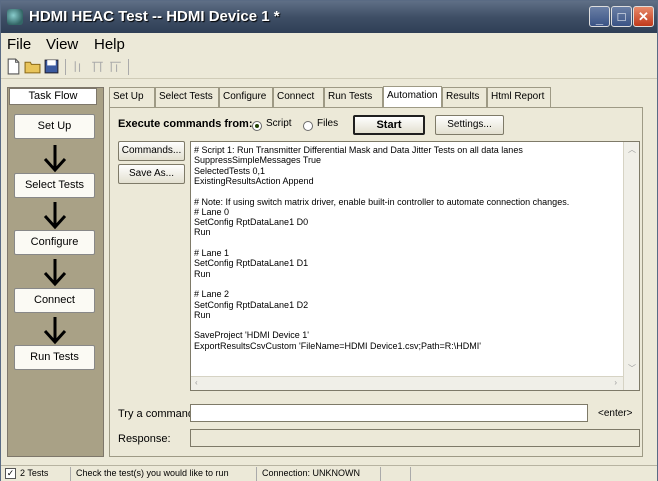  I want to click on toolbar, so click(329, 67).